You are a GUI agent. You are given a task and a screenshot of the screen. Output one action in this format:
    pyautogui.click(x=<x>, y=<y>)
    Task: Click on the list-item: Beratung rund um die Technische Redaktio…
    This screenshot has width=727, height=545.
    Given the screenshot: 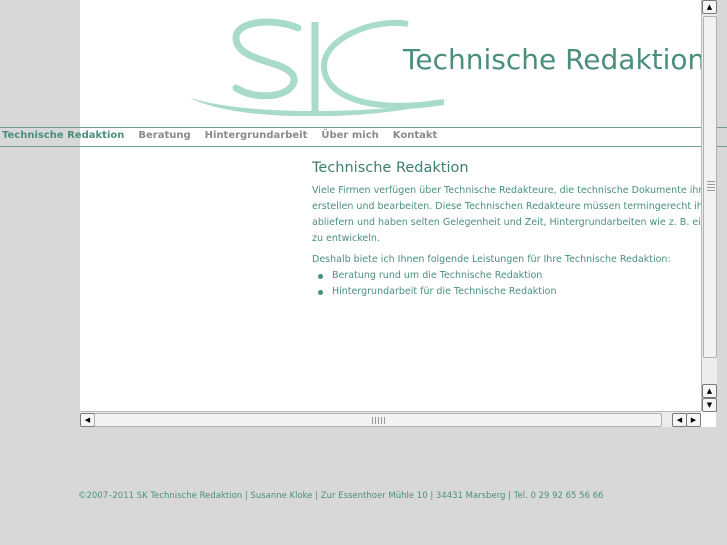 What is the action you would take?
    pyautogui.click(x=517, y=276)
    